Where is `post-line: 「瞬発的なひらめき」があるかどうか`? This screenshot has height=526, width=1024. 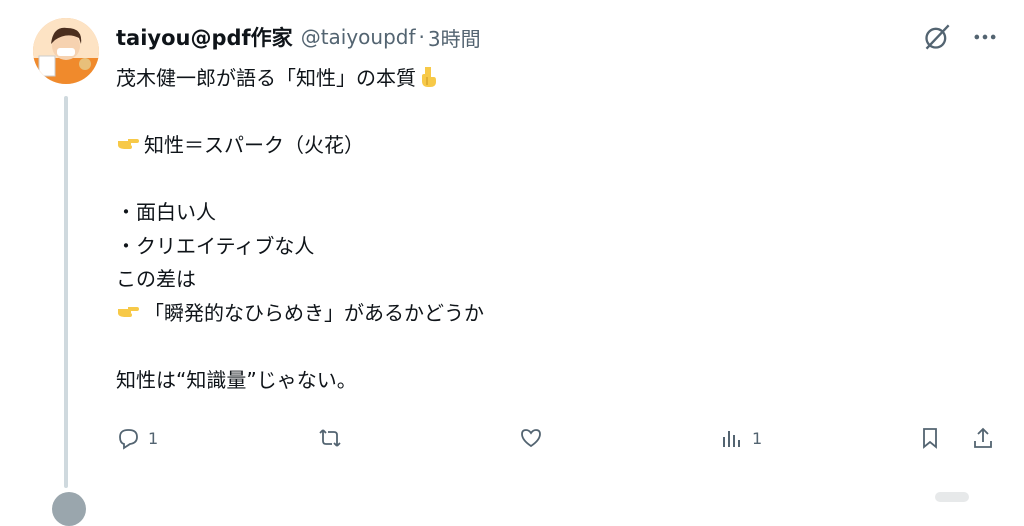 post-line: 「瞬発的なひらめき」があるかどうか is located at coordinates (496, 314).